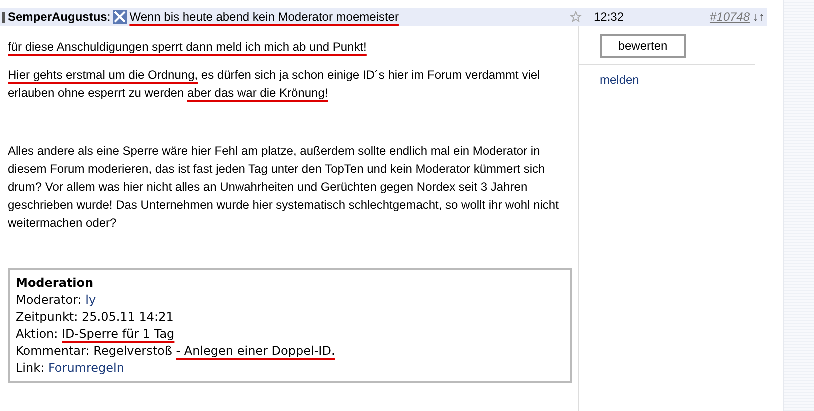 The image size is (814, 411). Describe the element at coordinates (610, 17) in the screenshot. I see `post-time: 12:32` at that location.